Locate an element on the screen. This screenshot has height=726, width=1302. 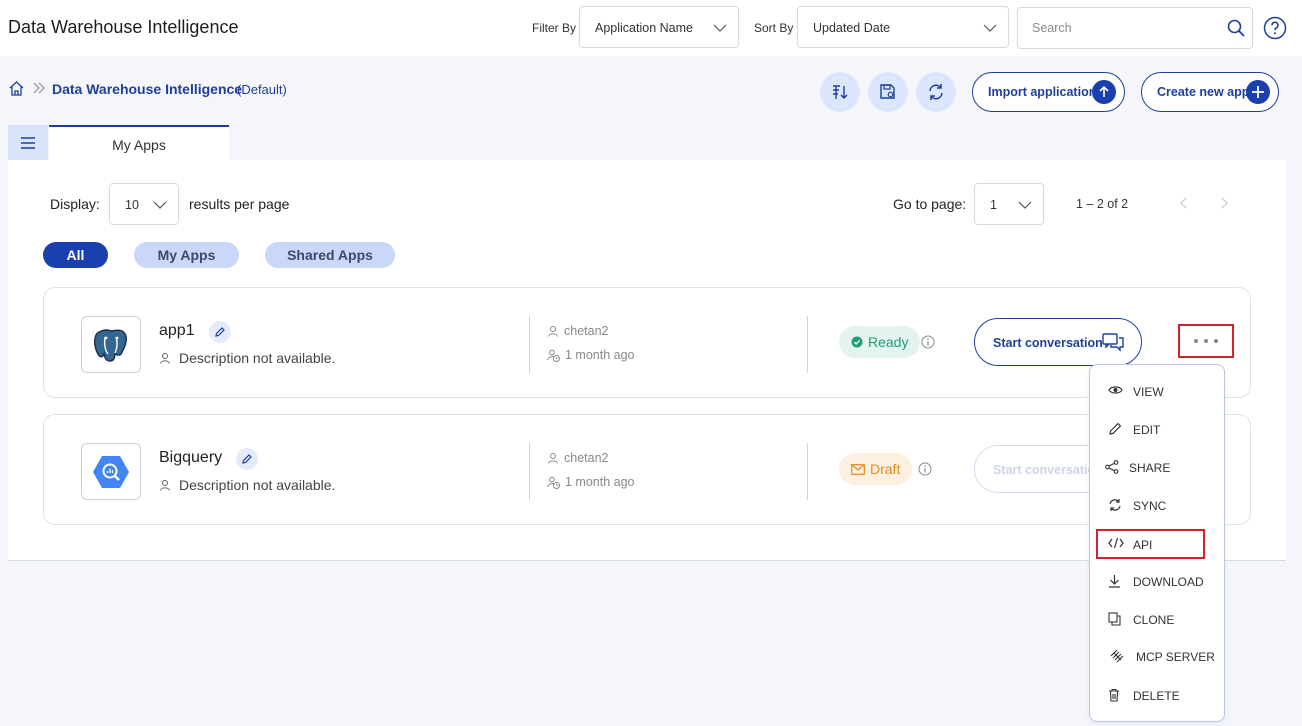
envelope-icon is located at coordinates (858, 469).